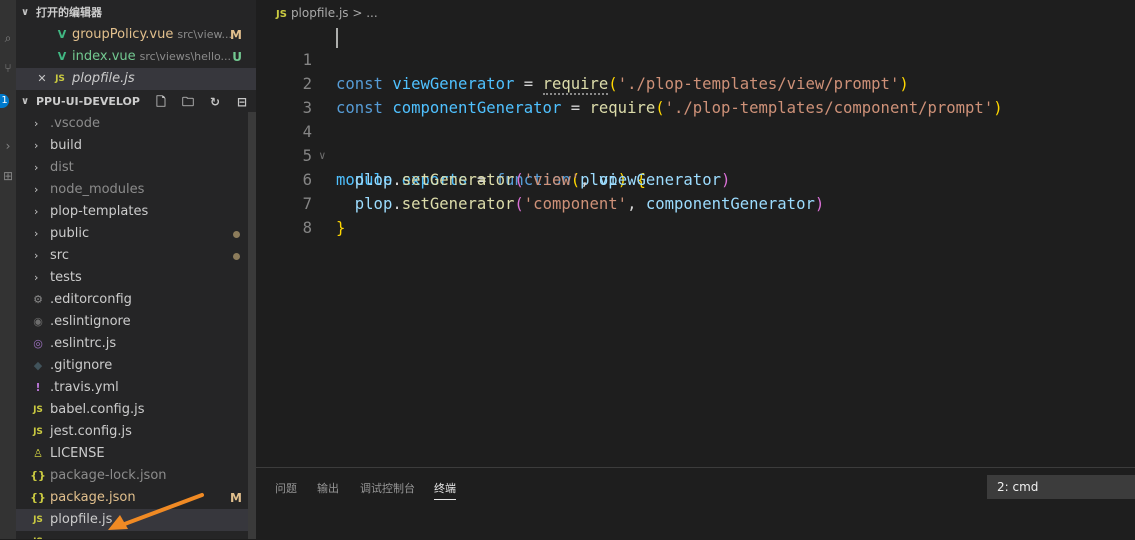 Image resolution: width=1135 pixels, height=540 pixels. I want to click on project-header: ∨ PPU-UI-DEVELOP 🗋 🗀 ↻ ⊟, so click(136, 102).